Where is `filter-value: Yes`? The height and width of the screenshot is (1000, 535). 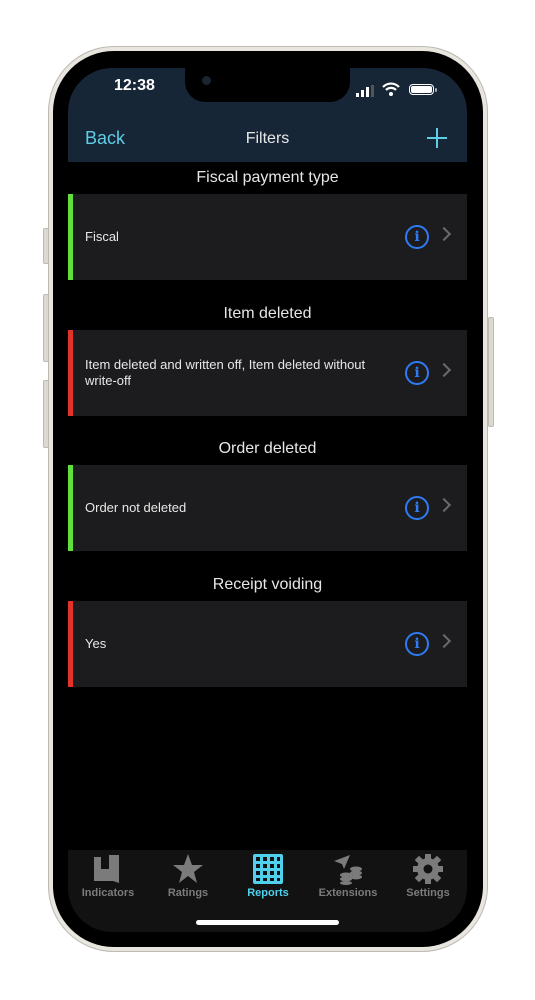 filter-value: Yes is located at coordinates (96, 643).